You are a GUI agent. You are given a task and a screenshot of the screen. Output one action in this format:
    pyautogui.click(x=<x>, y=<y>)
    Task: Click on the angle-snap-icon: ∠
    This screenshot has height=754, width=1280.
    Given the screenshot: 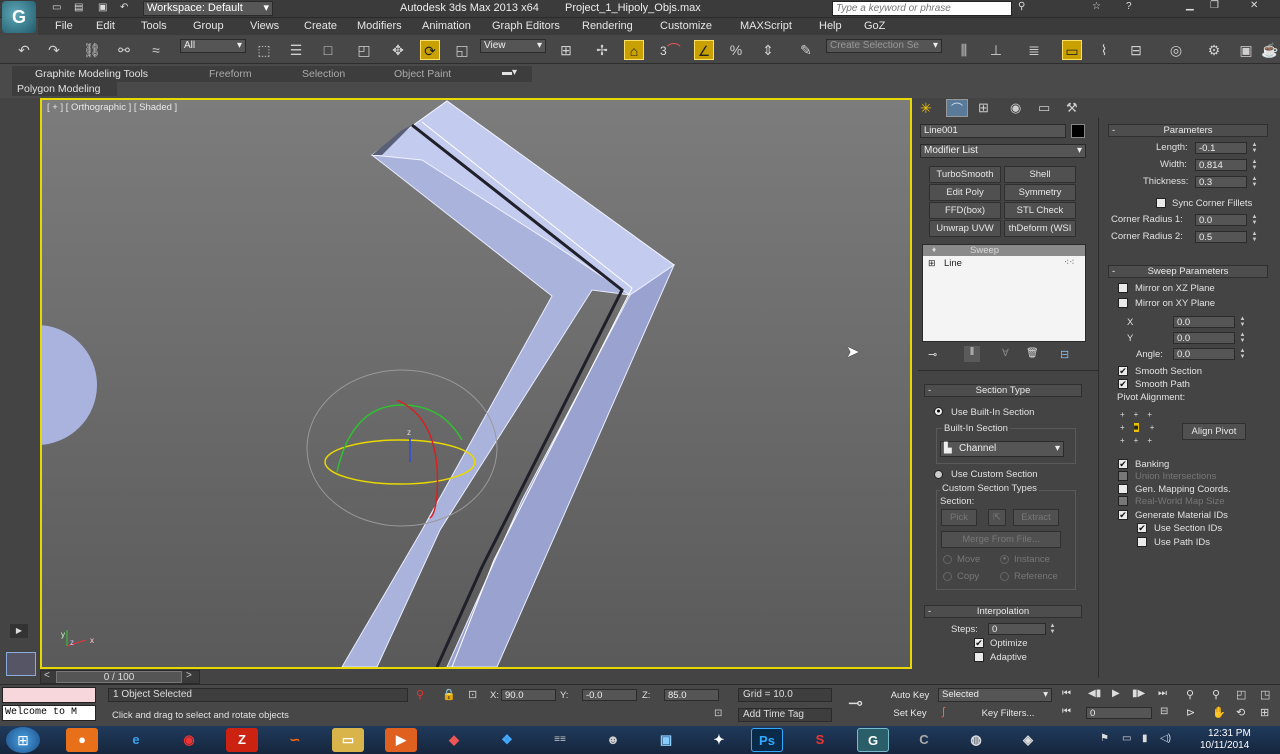 What is the action you would take?
    pyautogui.click(x=704, y=50)
    